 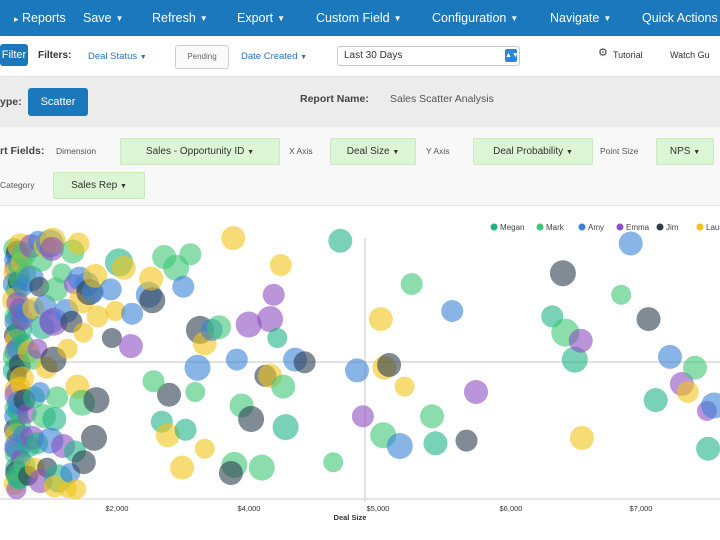 I want to click on date-created-filter: Date Created ▼, so click(x=274, y=56).